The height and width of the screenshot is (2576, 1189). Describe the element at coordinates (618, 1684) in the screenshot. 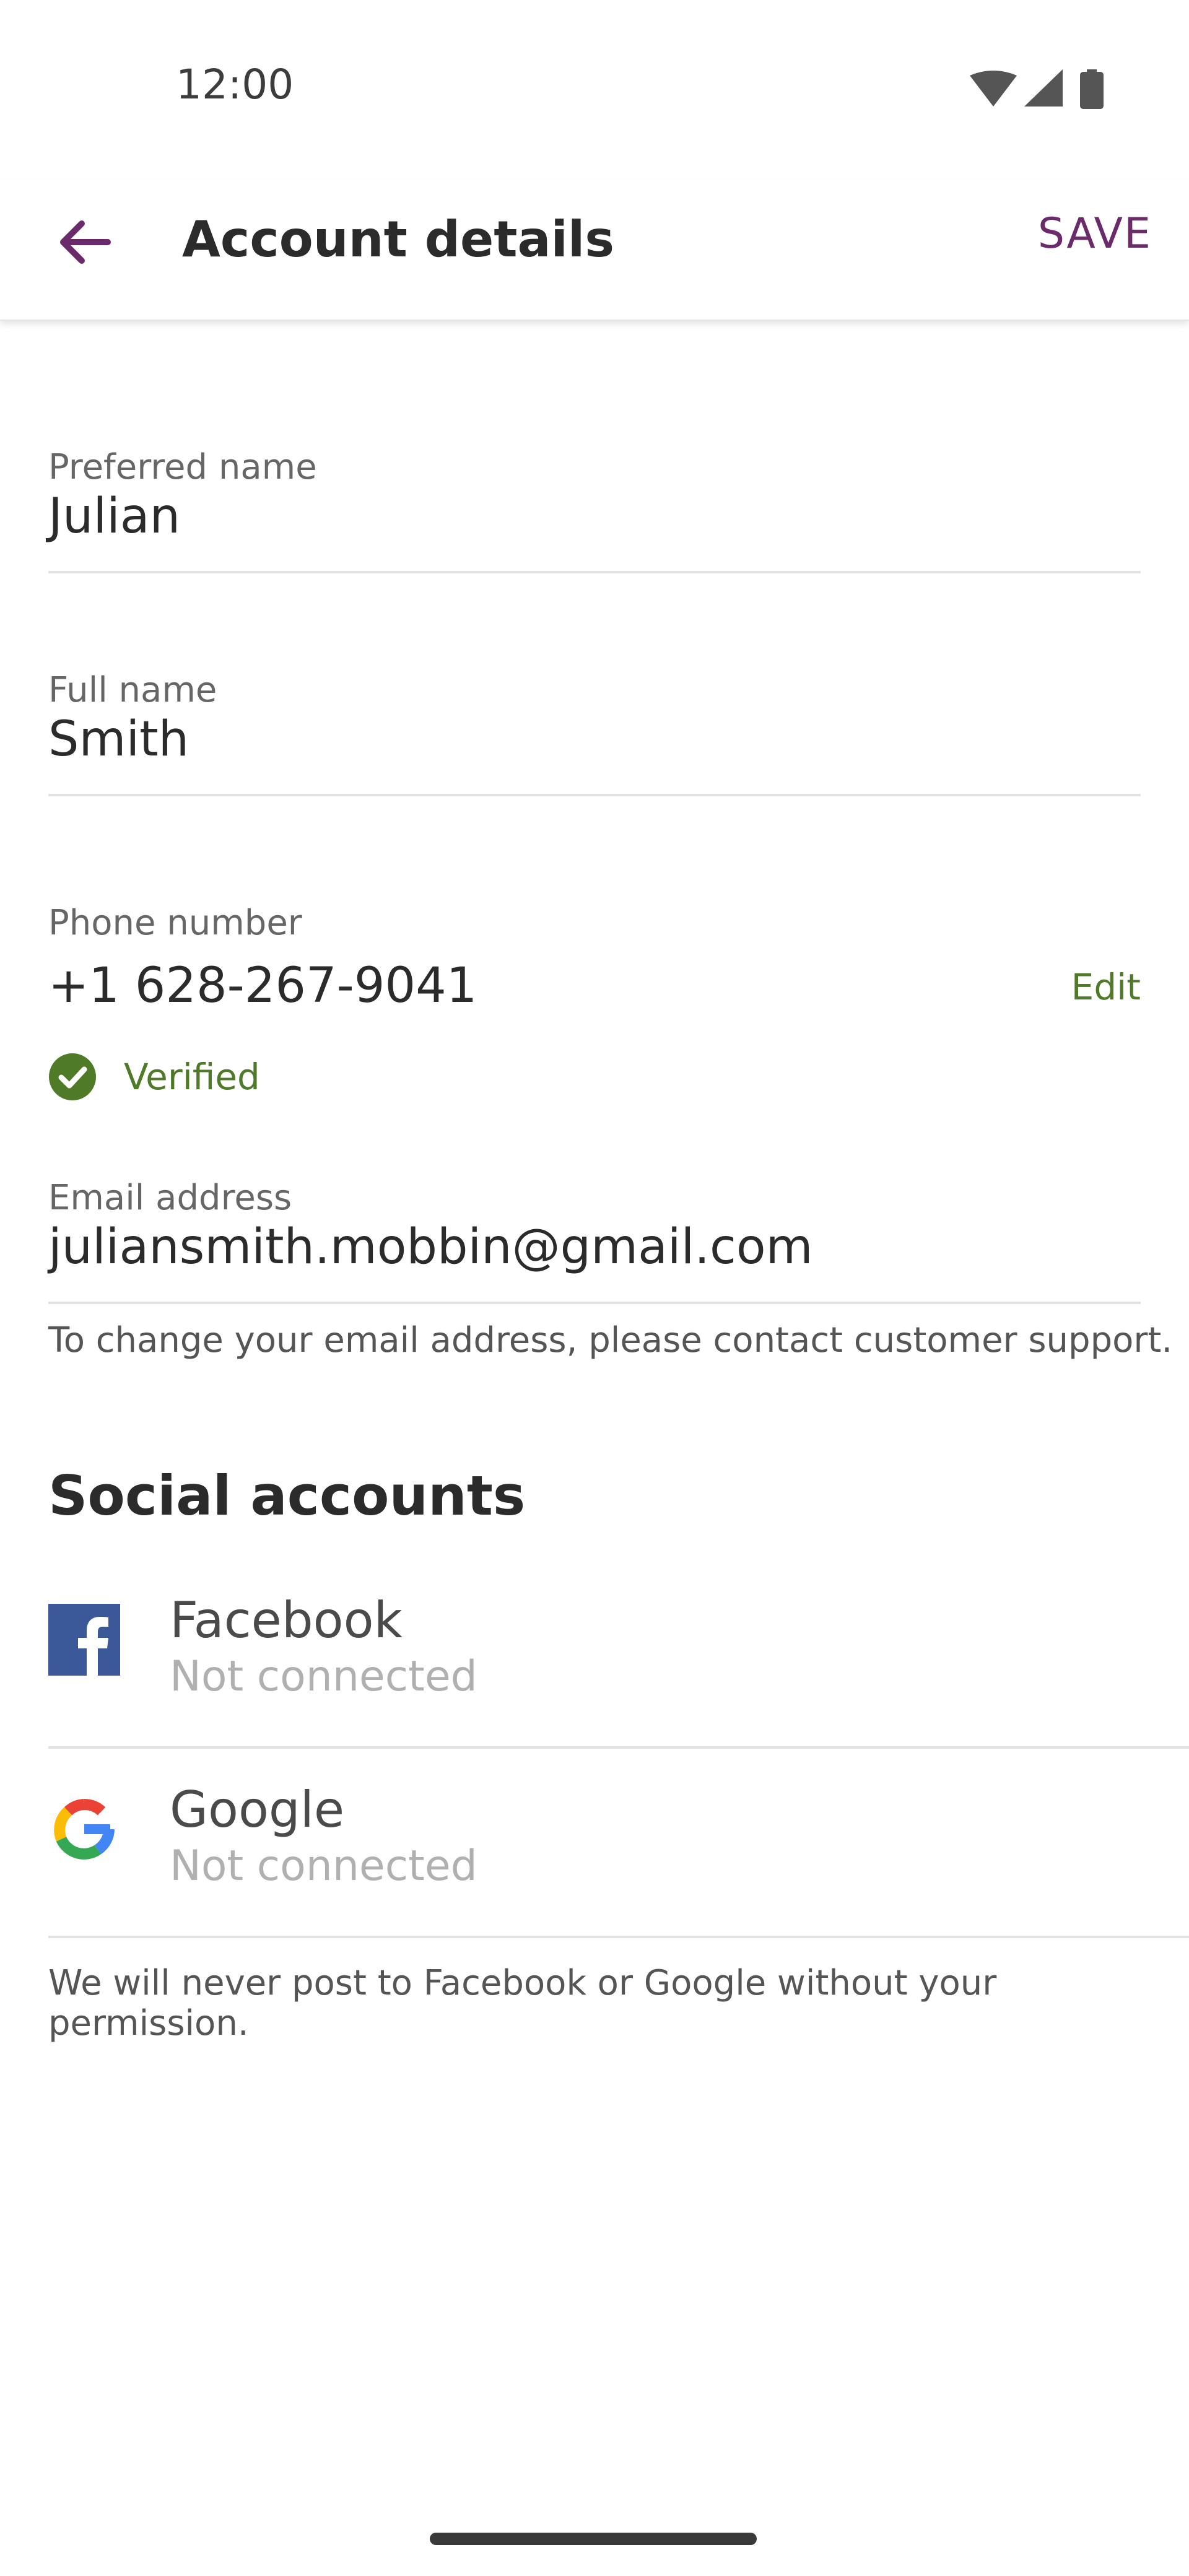

I see `social-row-facebook: Facebook Not connected` at that location.